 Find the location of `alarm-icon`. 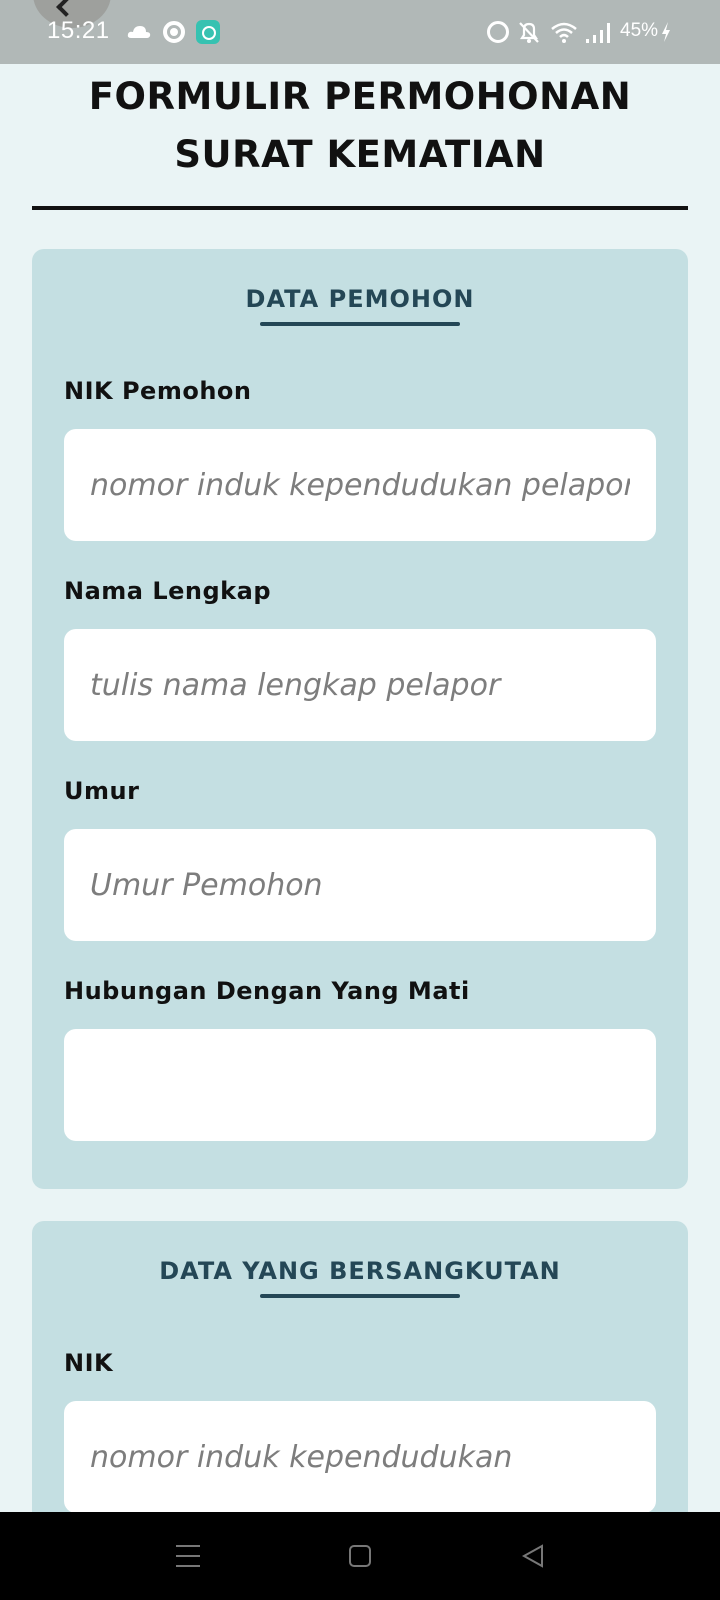

alarm-icon is located at coordinates (498, 32).